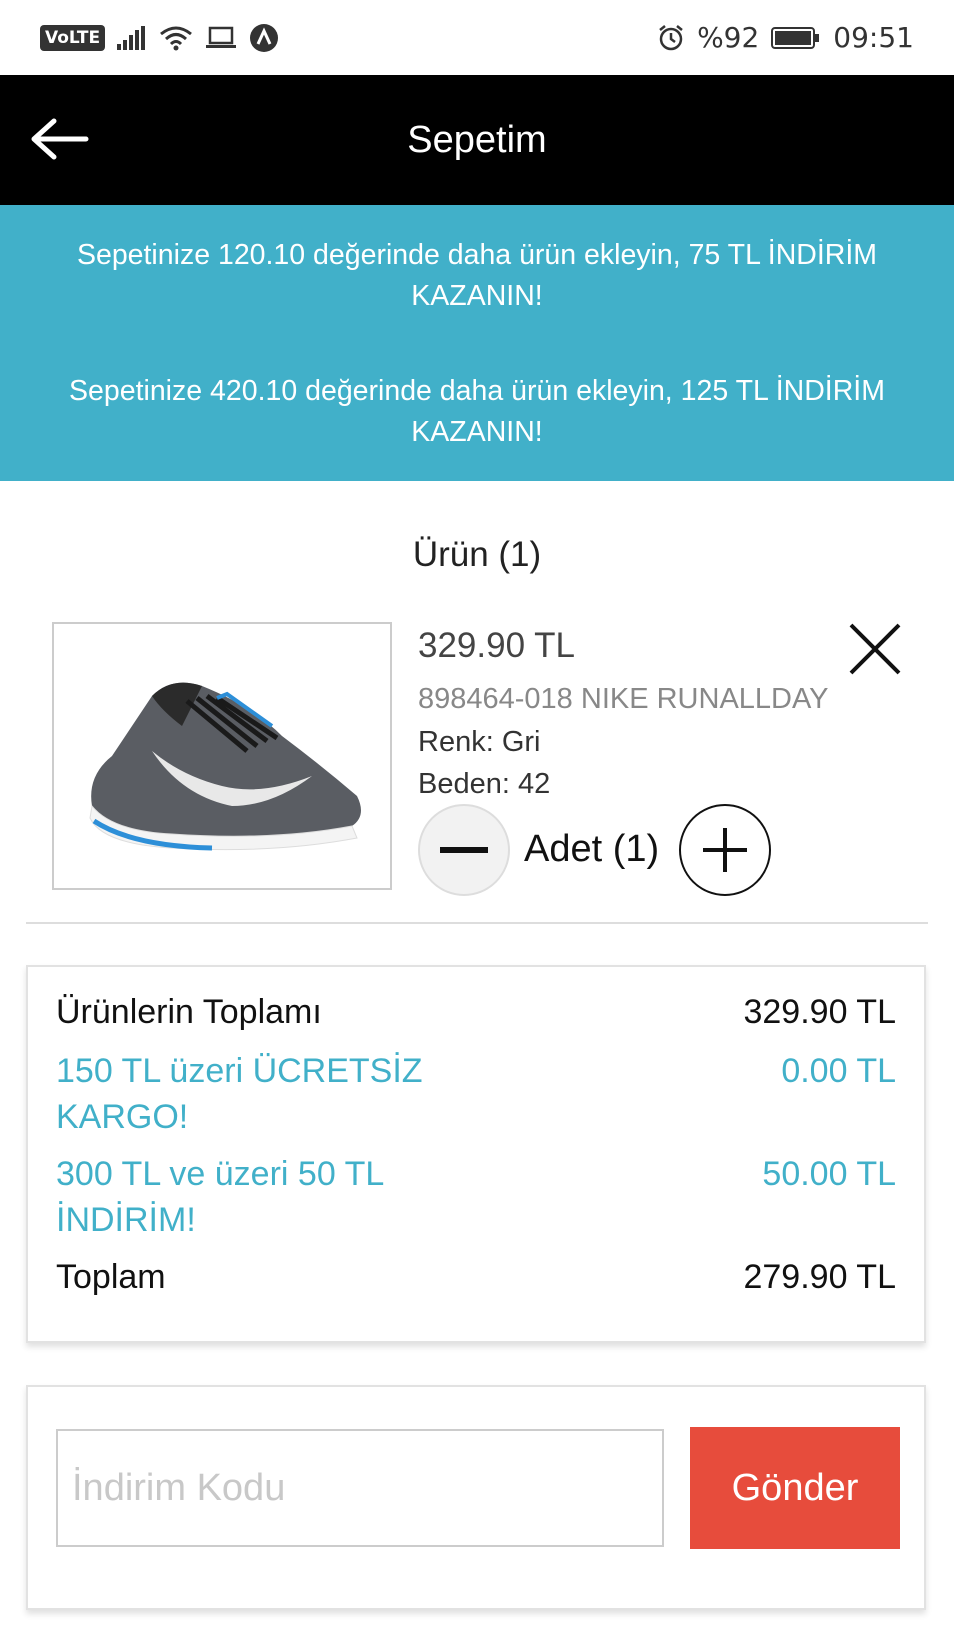 The height and width of the screenshot is (1630, 954). What do you see at coordinates (132, 37) in the screenshot?
I see `signal-icon` at bounding box center [132, 37].